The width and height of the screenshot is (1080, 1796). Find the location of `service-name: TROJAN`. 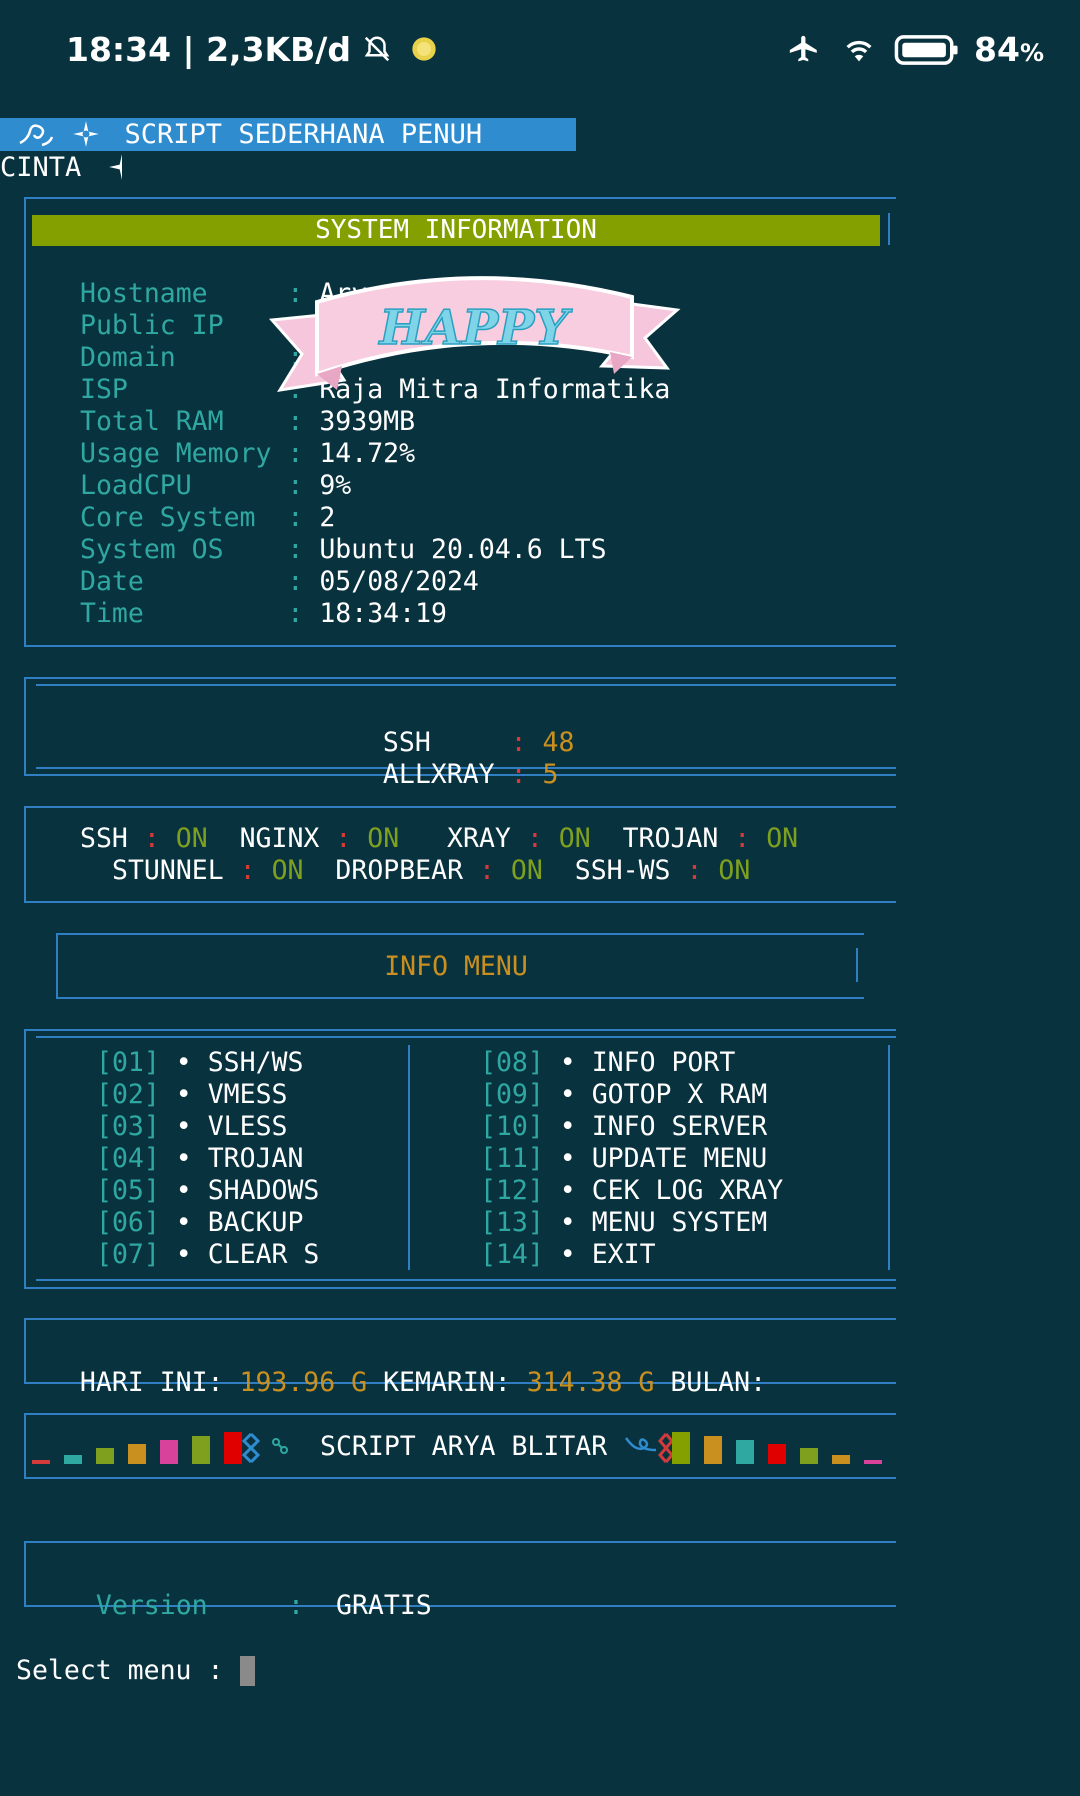

service-name: TROJAN is located at coordinates (670, 838).